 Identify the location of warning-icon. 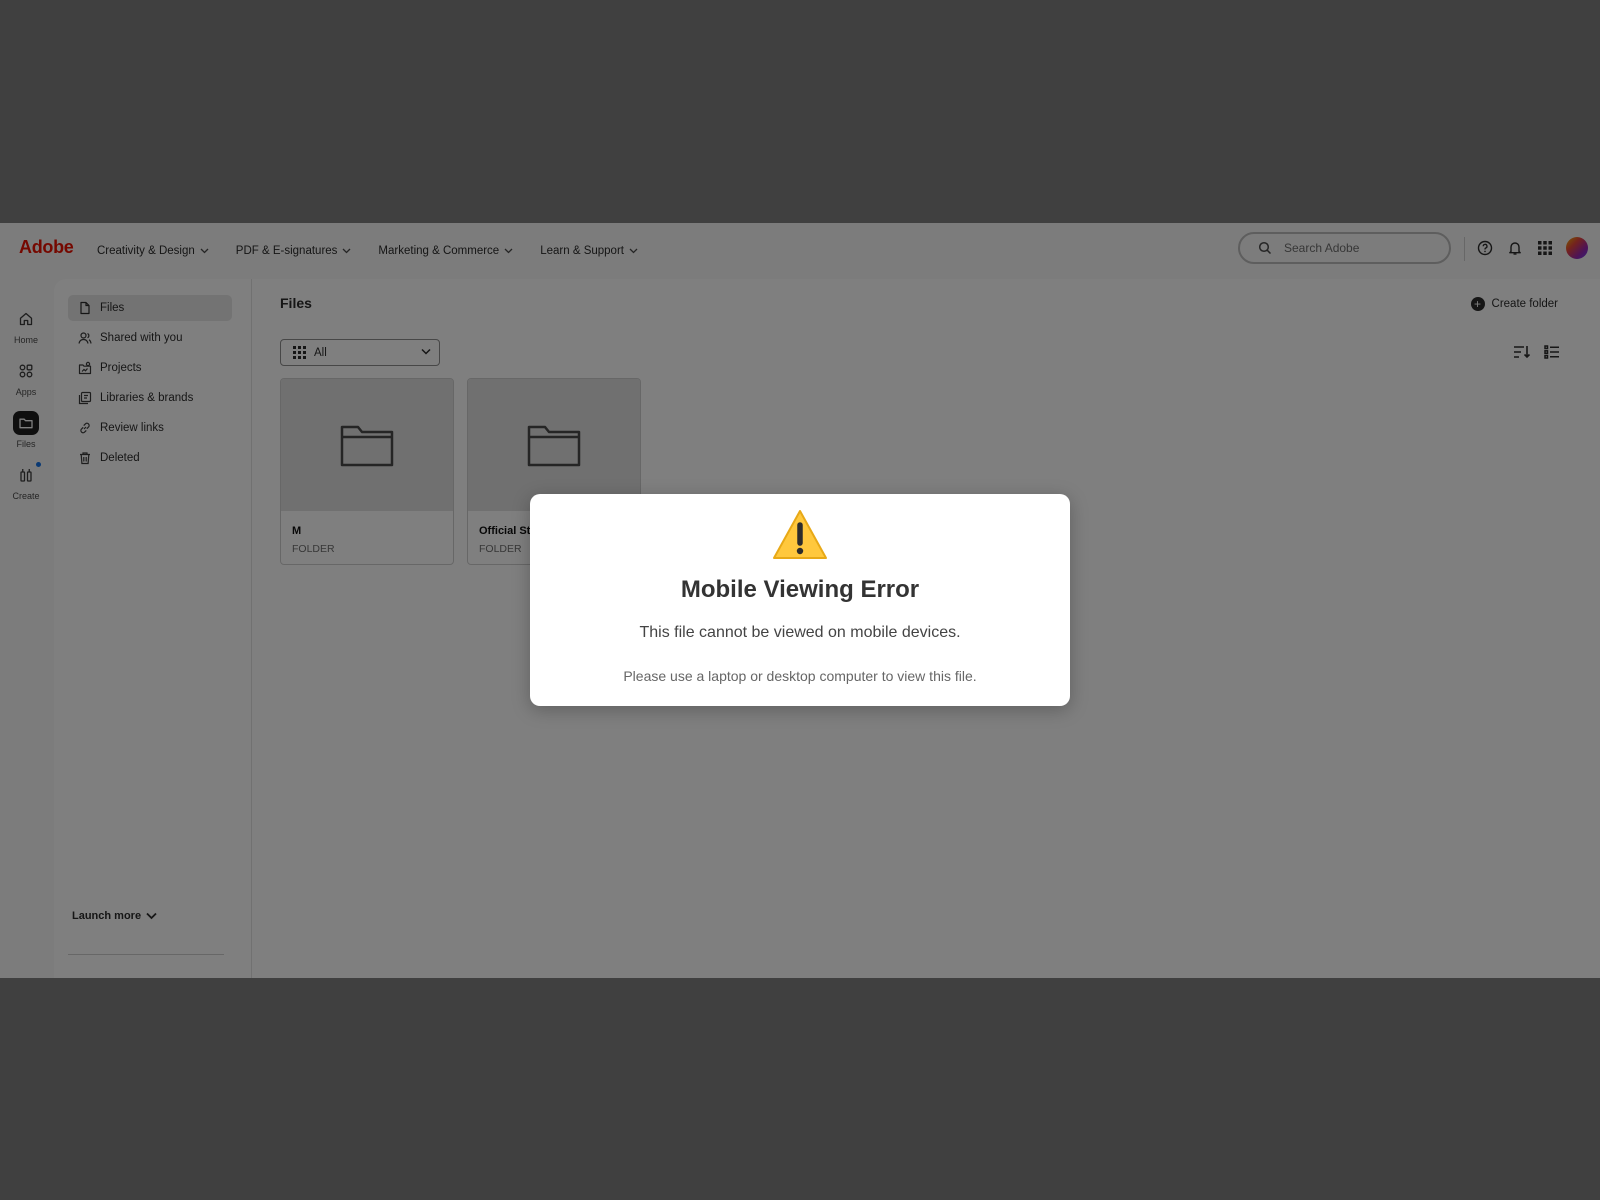
(800, 535).